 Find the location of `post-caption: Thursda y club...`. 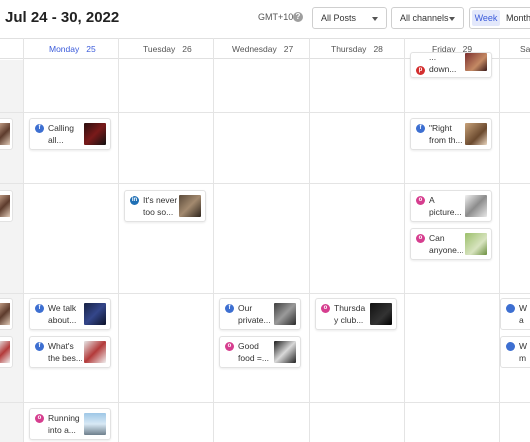

post-caption: Thursda y club... is located at coordinates (350, 314).